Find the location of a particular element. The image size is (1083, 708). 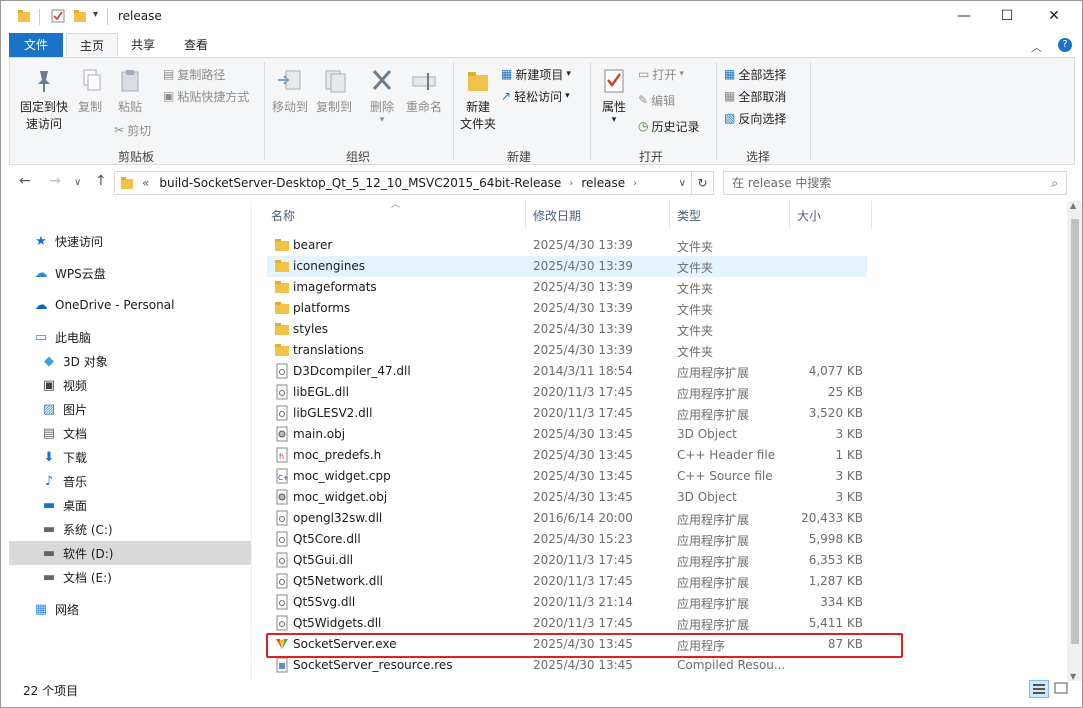

nav-item: ▤ 文档 is located at coordinates (130, 433).